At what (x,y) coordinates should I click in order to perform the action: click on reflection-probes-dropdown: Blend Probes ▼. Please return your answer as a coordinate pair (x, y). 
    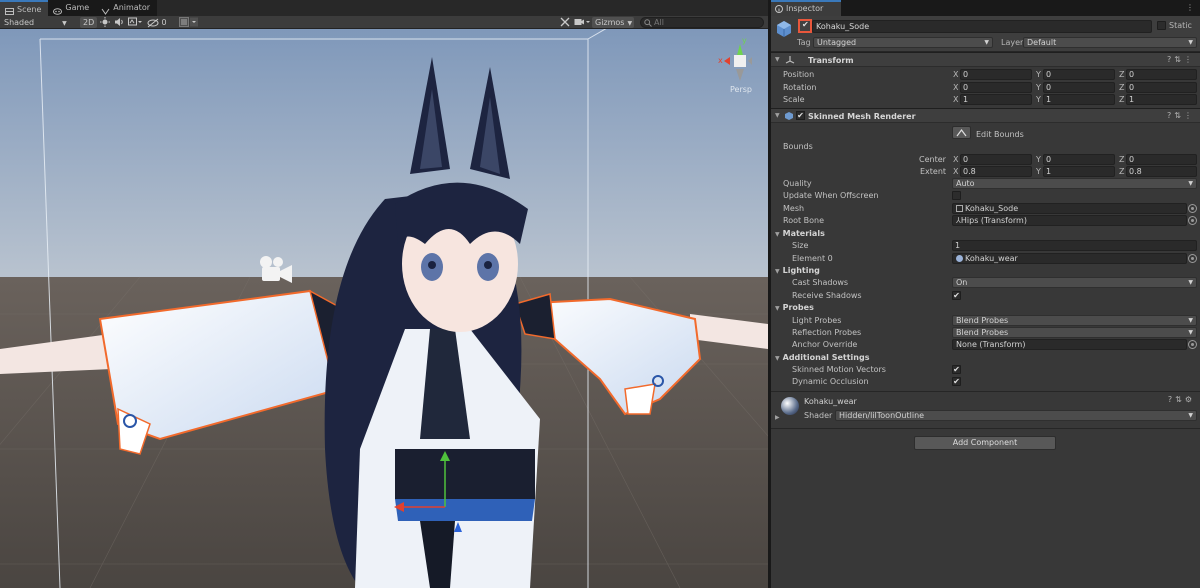
    Looking at the image, I should click on (1074, 332).